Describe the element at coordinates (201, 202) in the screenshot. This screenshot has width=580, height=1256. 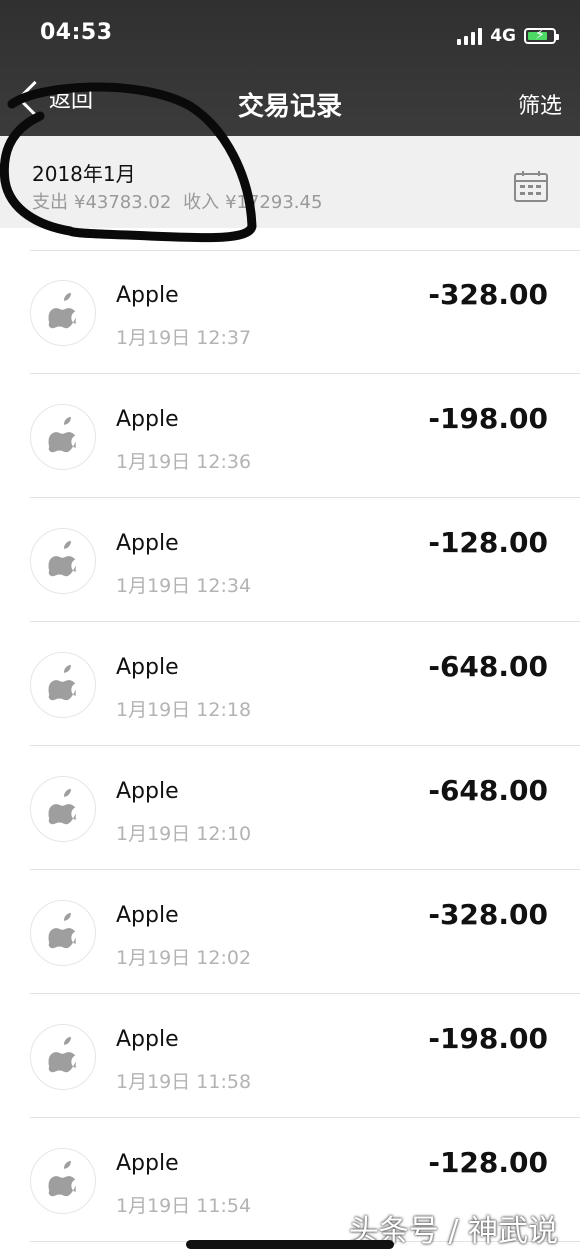
I see `income-label: 收入` at that location.